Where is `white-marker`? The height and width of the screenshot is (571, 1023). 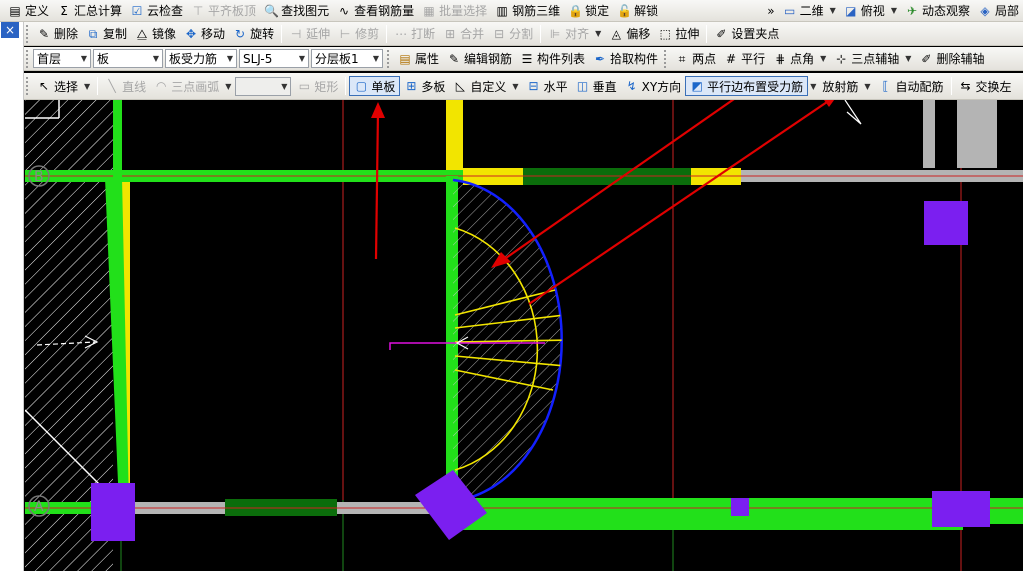 white-marker is located at coordinates (853, 112).